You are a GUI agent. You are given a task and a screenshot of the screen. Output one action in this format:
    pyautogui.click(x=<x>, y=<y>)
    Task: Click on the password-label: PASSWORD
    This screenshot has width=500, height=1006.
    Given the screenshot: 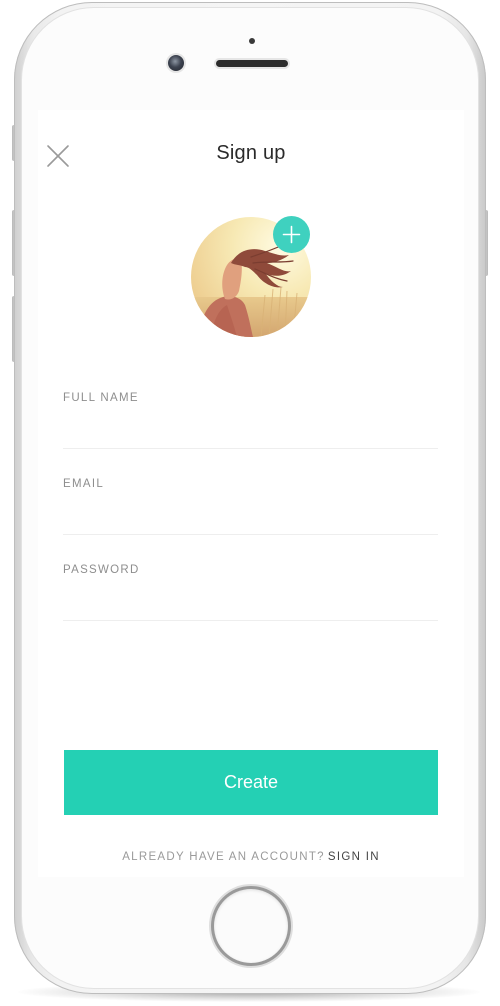 What is the action you would take?
    pyautogui.click(x=101, y=570)
    